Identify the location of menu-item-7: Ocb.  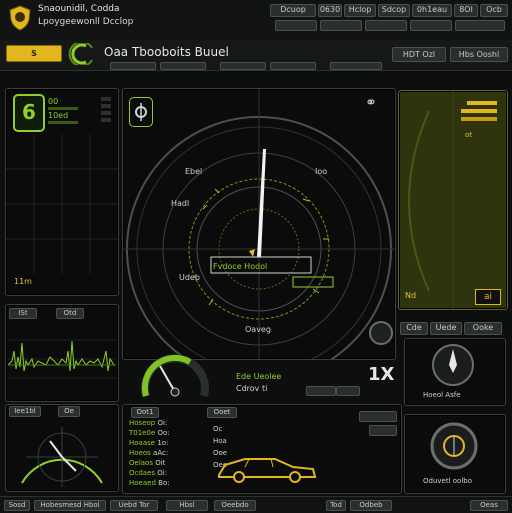
(494, 10).